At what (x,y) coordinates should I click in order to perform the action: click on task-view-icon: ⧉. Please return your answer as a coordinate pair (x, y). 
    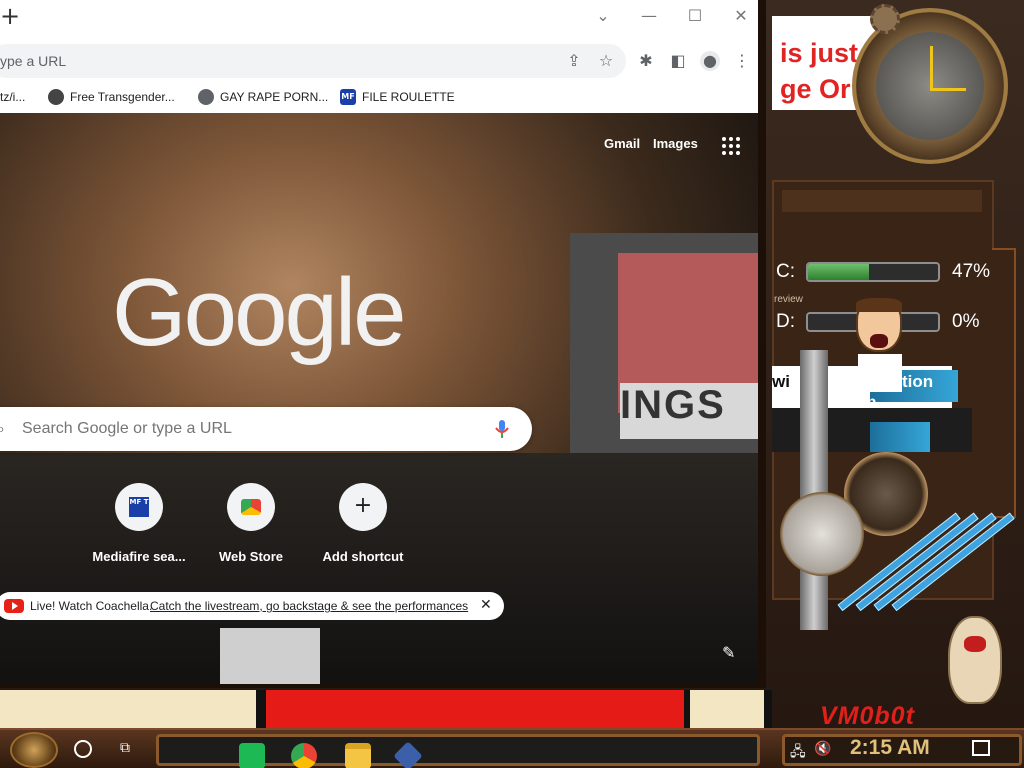
    Looking at the image, I should click on (130, 749).